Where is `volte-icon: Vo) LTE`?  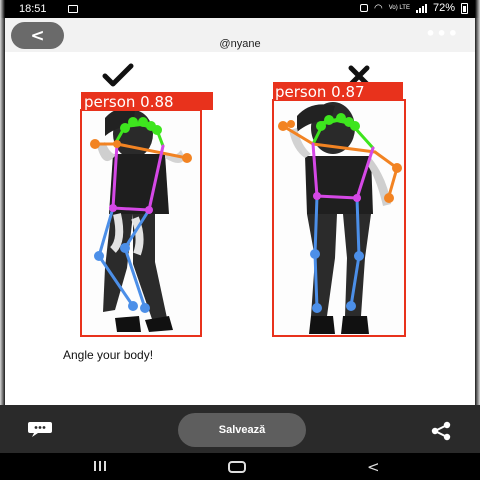 volte-icon: Vo) LTE is located at coordinates (399, 8).